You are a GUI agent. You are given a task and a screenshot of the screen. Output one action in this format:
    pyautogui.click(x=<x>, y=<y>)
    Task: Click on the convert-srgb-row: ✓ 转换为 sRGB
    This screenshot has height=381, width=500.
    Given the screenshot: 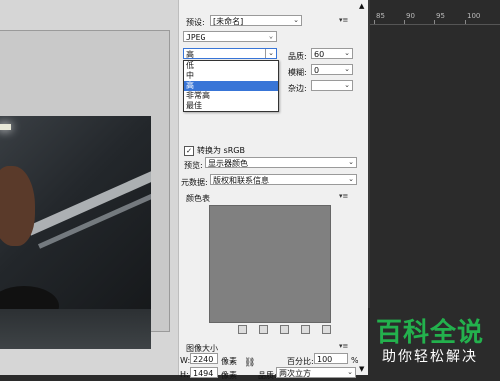 What is the action you would take?
    pyautogui.click(x=214, y=150)
    